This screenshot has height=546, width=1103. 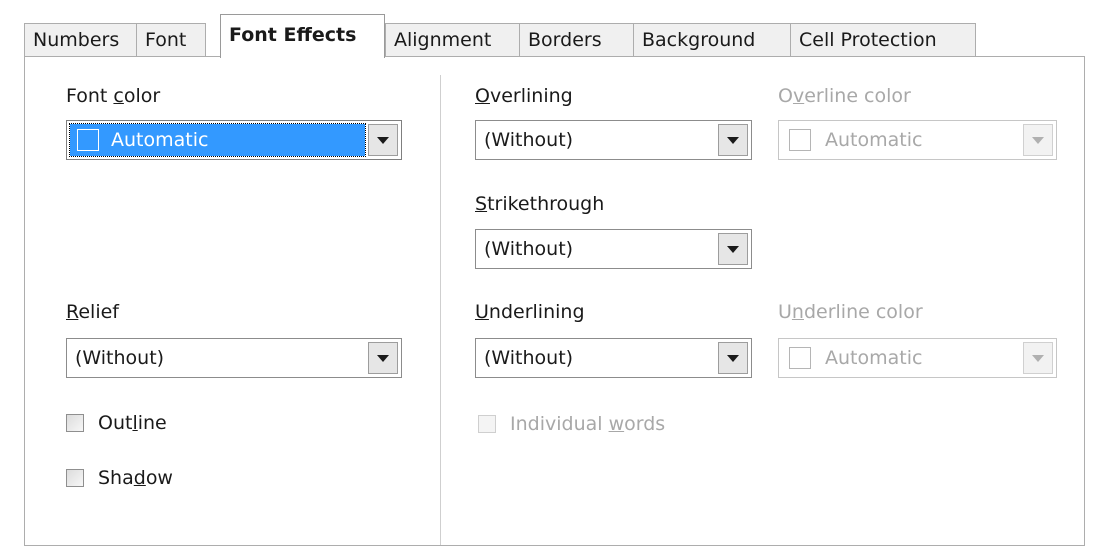 I want to click on strikethrough-value: (Without), so click(x=529, y=249).